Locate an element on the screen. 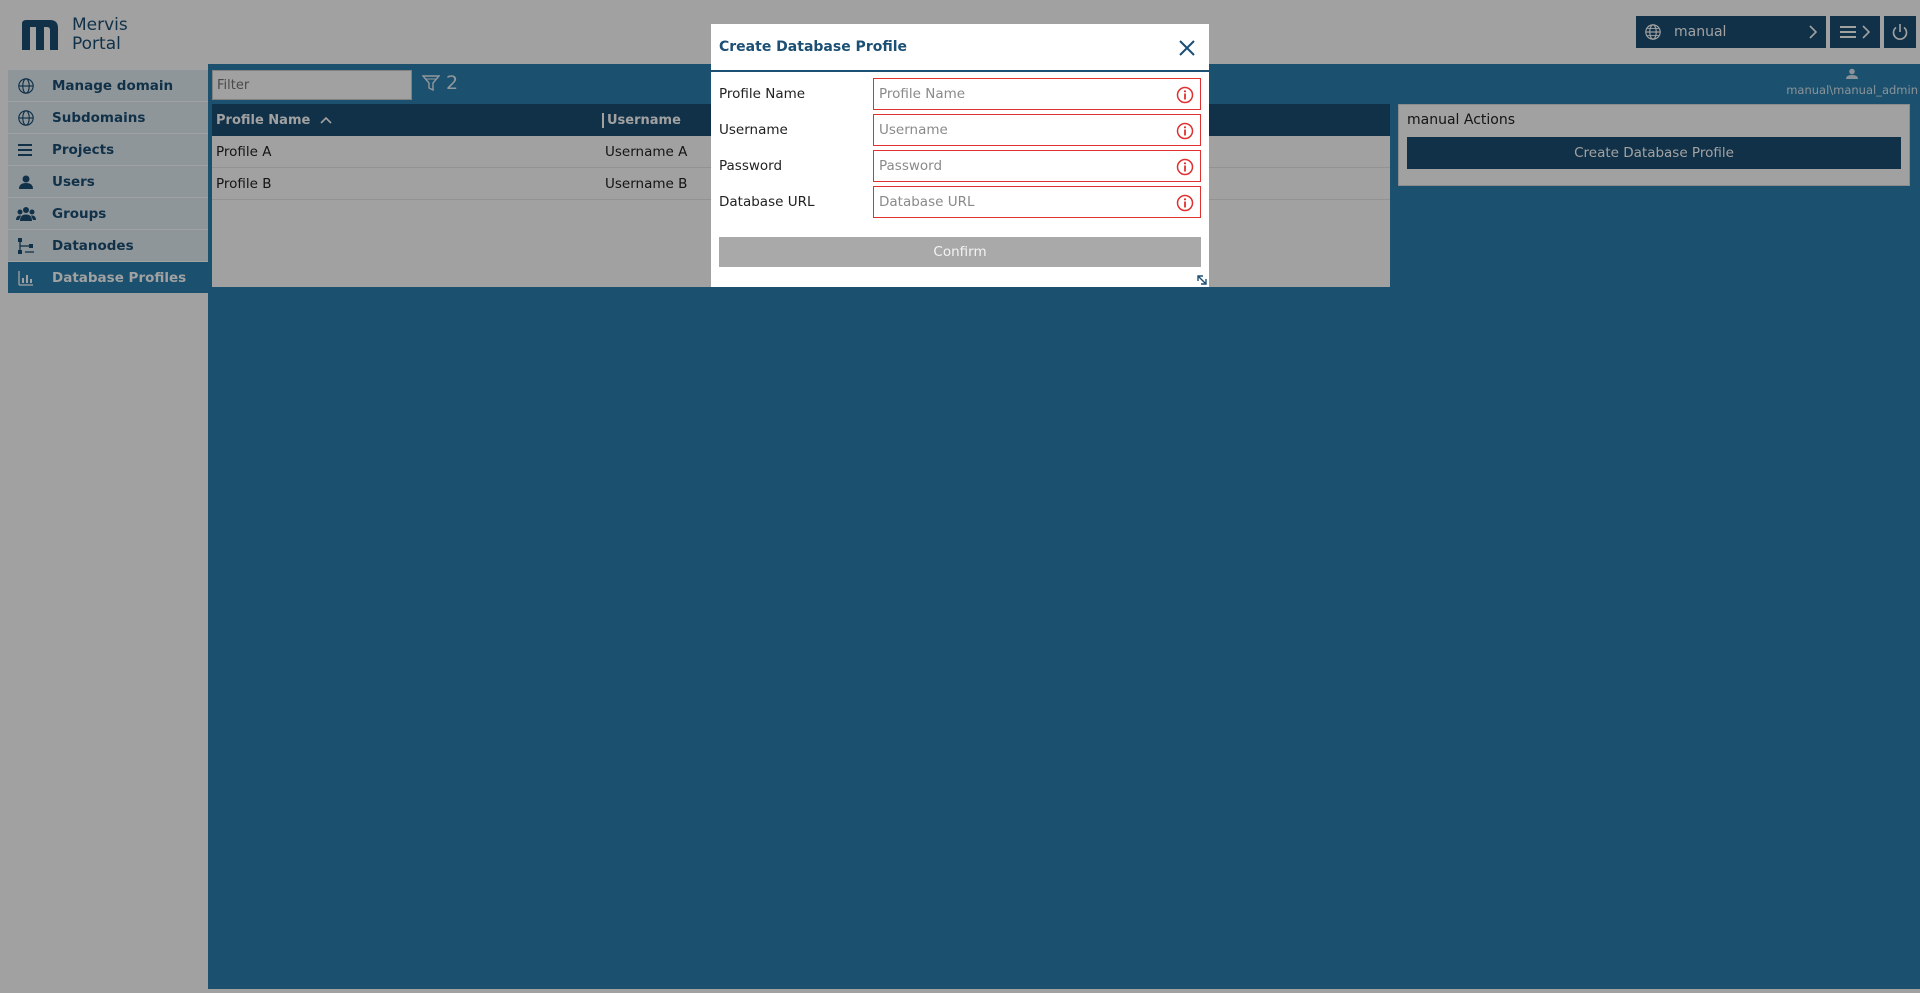  close-button is located at coordinates (1187, 48).